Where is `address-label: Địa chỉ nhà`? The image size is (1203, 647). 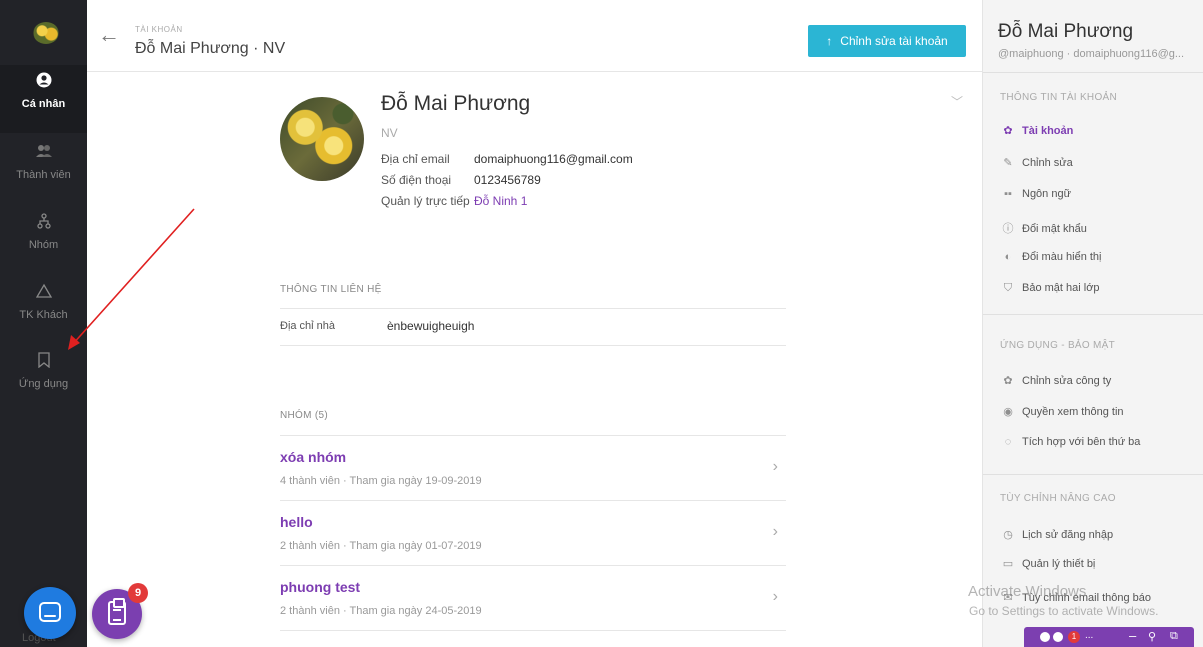 address-label: Địa chỉ nhà is located at coordinates (308, 326).